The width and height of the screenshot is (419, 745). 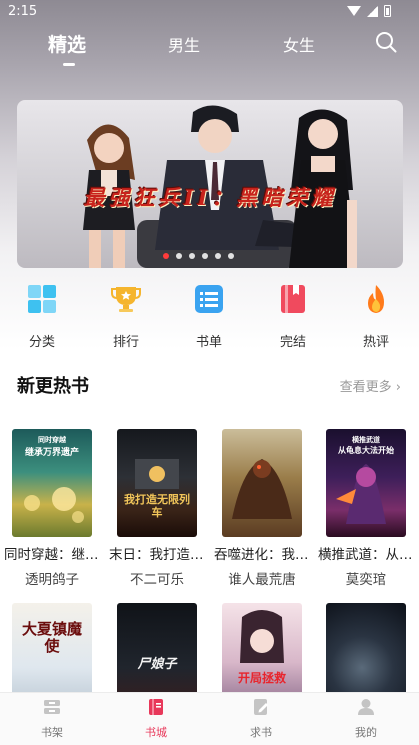 What do you see at coordinates (42, 316) in the screenshot?
I see `category-classify: 分类` at bounding box center [42, 316].